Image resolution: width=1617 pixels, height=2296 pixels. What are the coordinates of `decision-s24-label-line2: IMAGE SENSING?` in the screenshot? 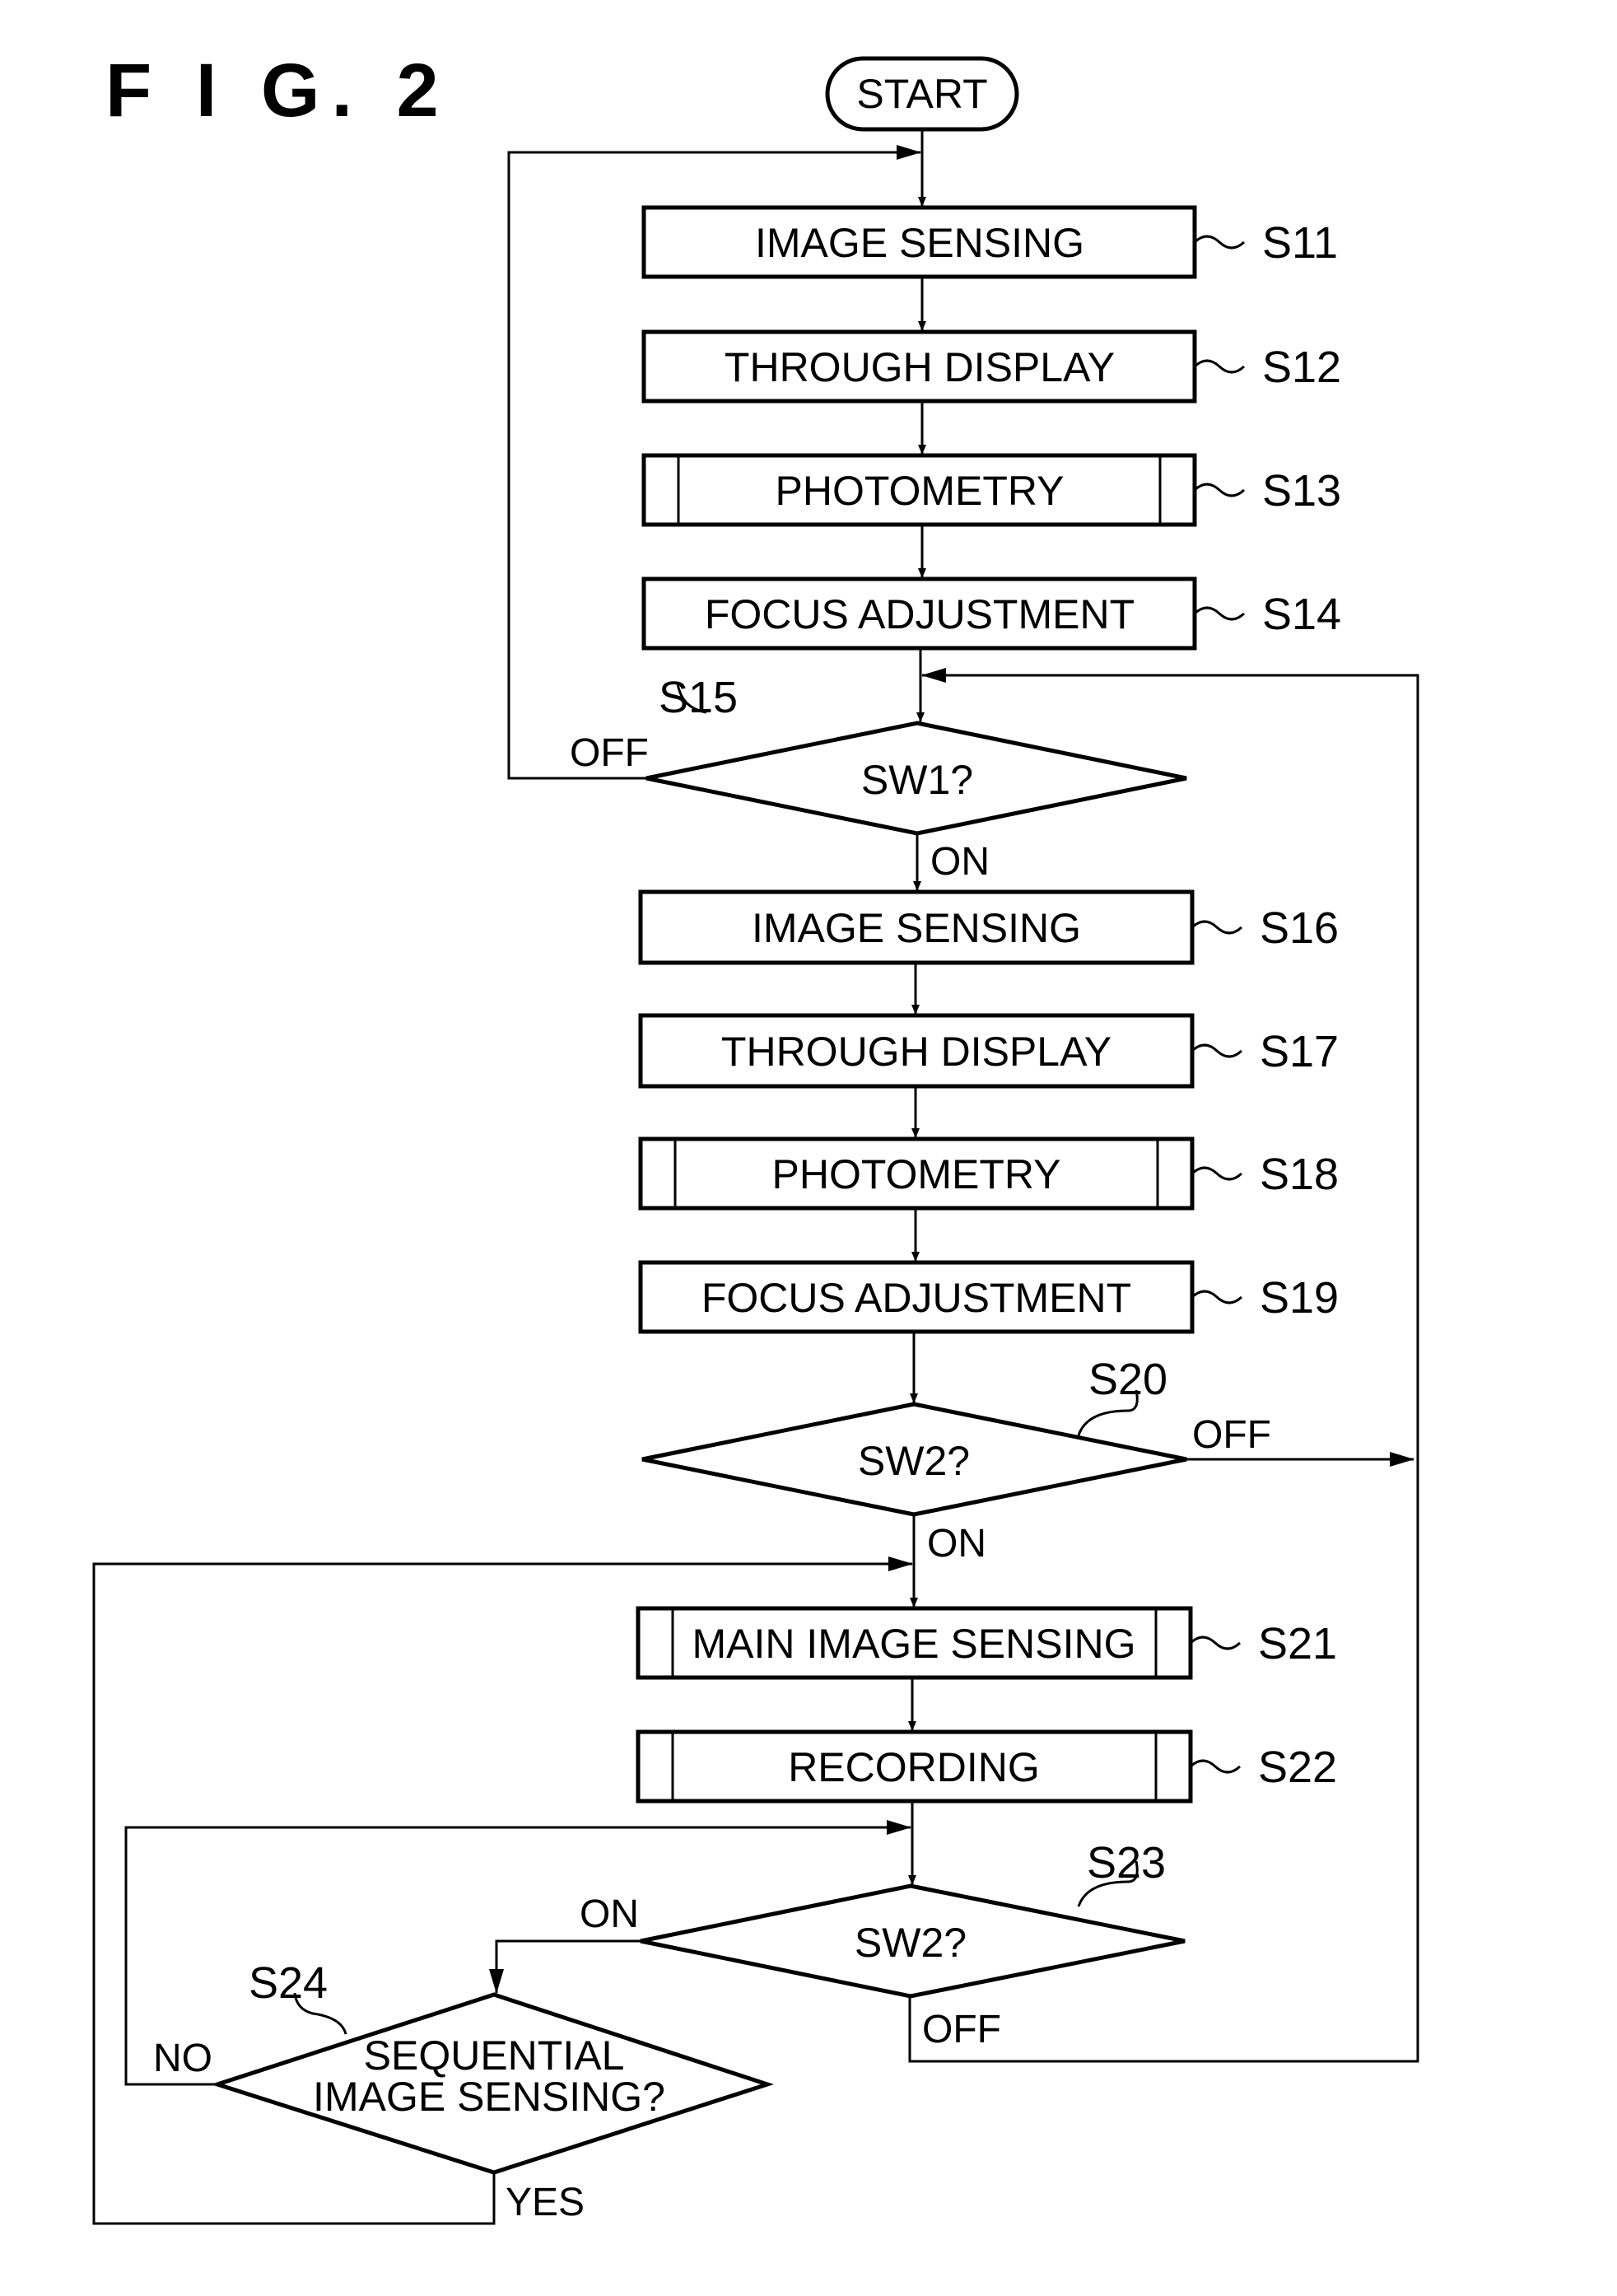 It's located at (489, 2097).